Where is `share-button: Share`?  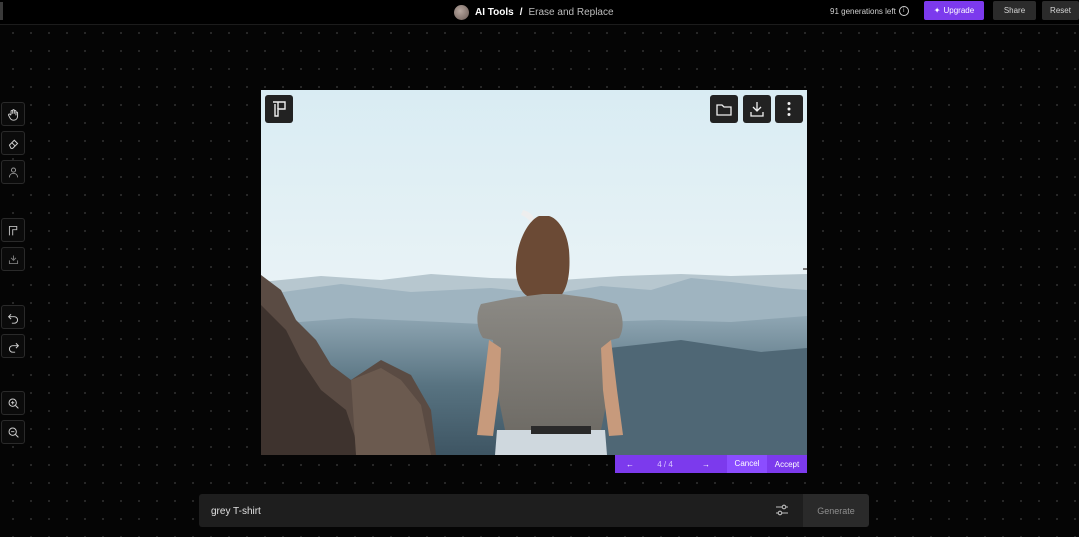
share-button: Share is located at coordinates (1014, 10).